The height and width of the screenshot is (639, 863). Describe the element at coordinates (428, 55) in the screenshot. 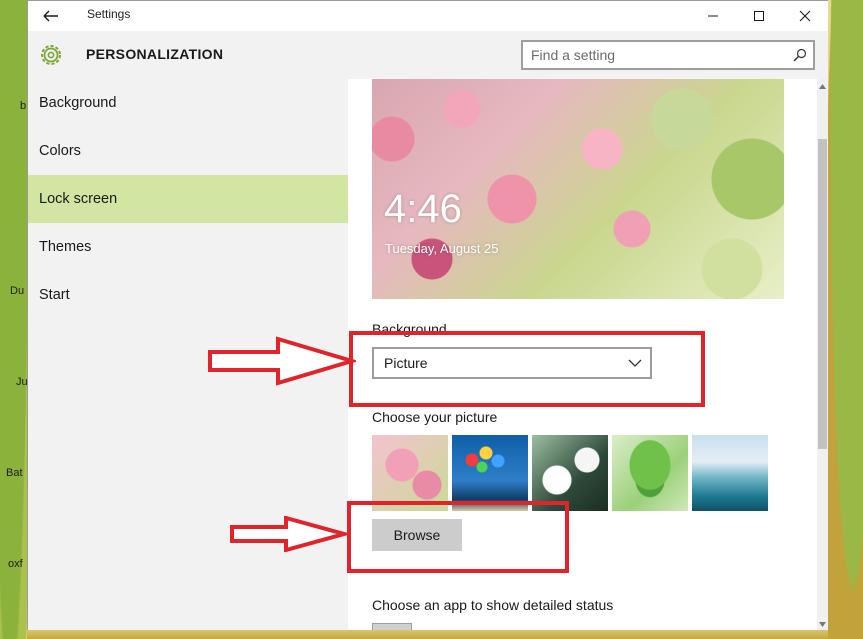

I see `settings-header: PERSONALIZATION` at that location.